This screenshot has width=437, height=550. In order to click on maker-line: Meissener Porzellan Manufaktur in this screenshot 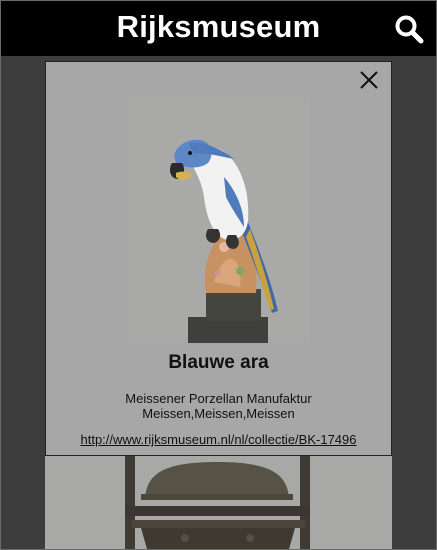, I will do `click(218, 398)`.